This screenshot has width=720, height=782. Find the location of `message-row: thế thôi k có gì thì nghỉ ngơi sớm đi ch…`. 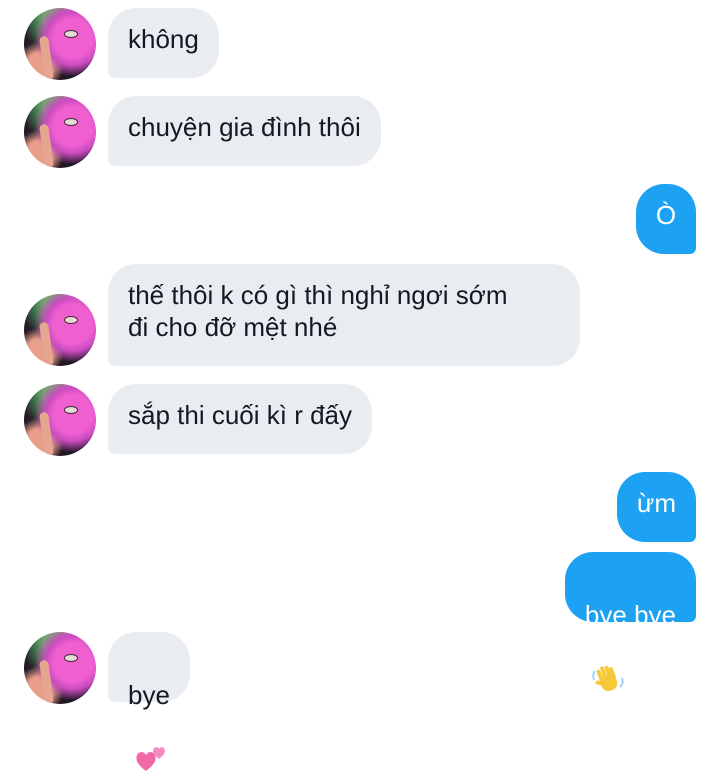

message-row: thế thôi k có gì thì nghỉ ngơi sớm đi ch… is located at coordinates (360, 316).